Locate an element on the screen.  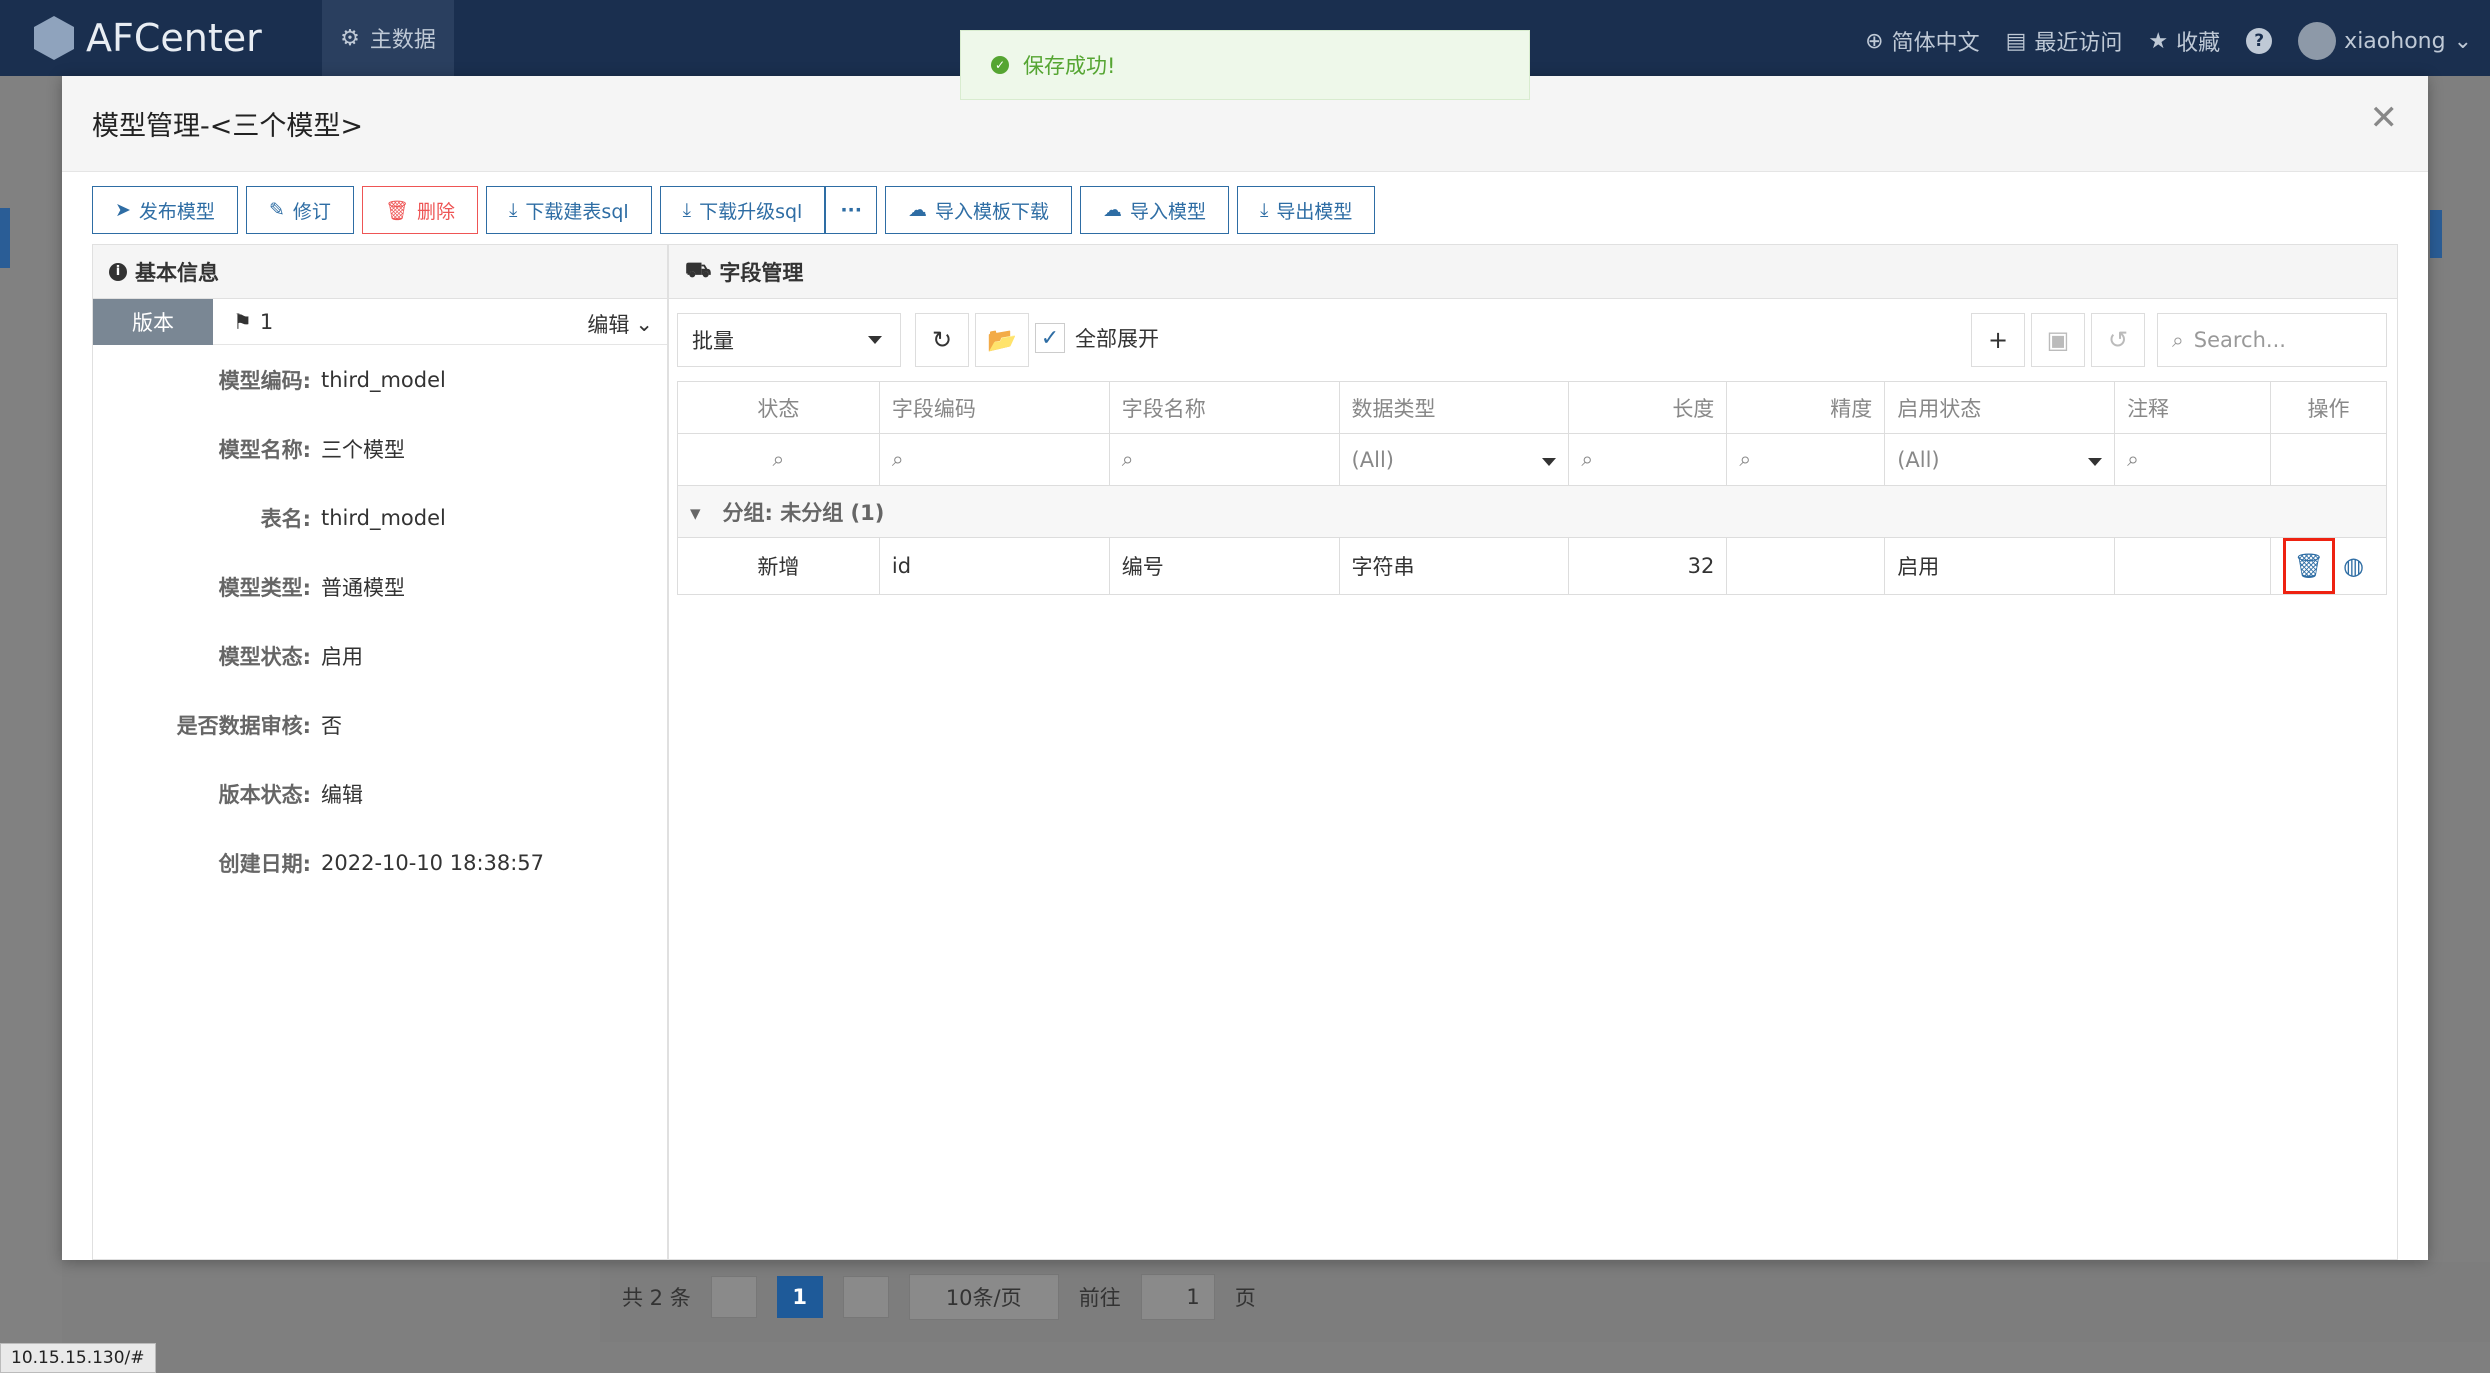
sidebar-active-indicator is located at coordinates (5, 238).